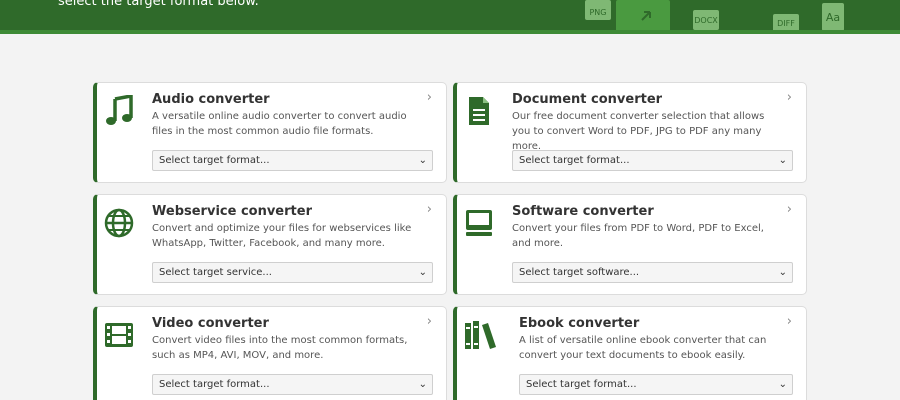 The width and height of the screenshot is (900, 400). Describe the element at coordinates (211, 99) in the screenshot. I see `card-title: Audio converter` at that location.